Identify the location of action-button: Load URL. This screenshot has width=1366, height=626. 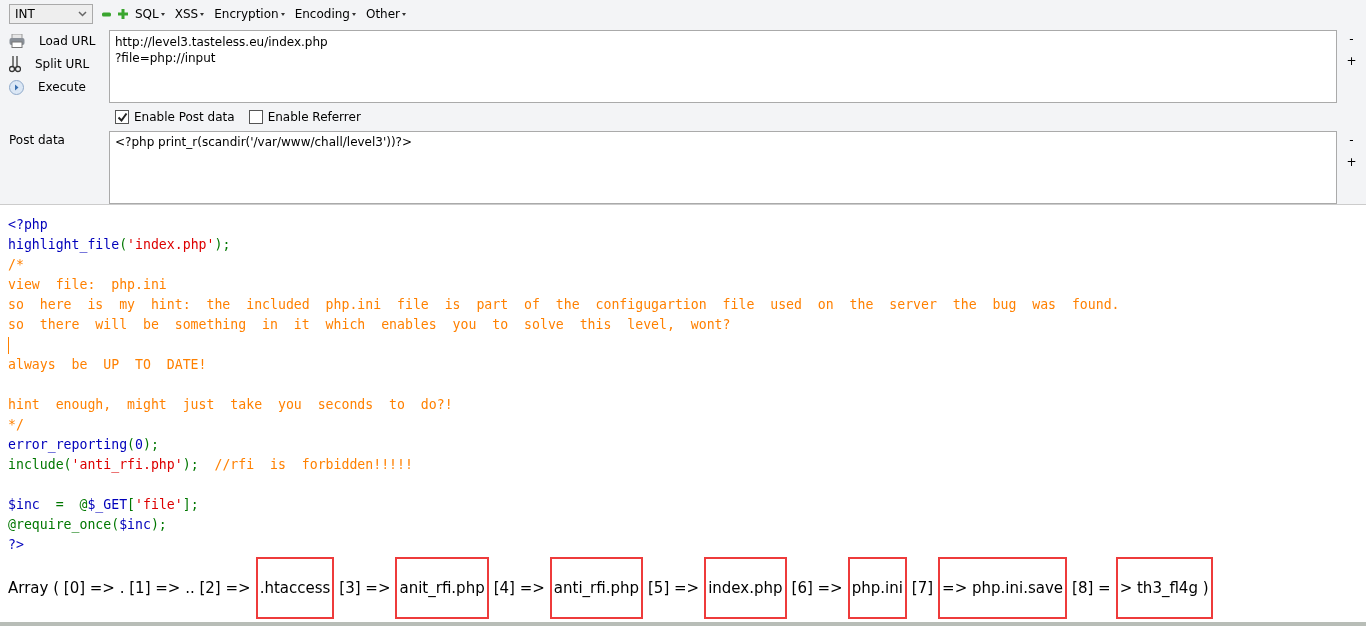
(67, 41).